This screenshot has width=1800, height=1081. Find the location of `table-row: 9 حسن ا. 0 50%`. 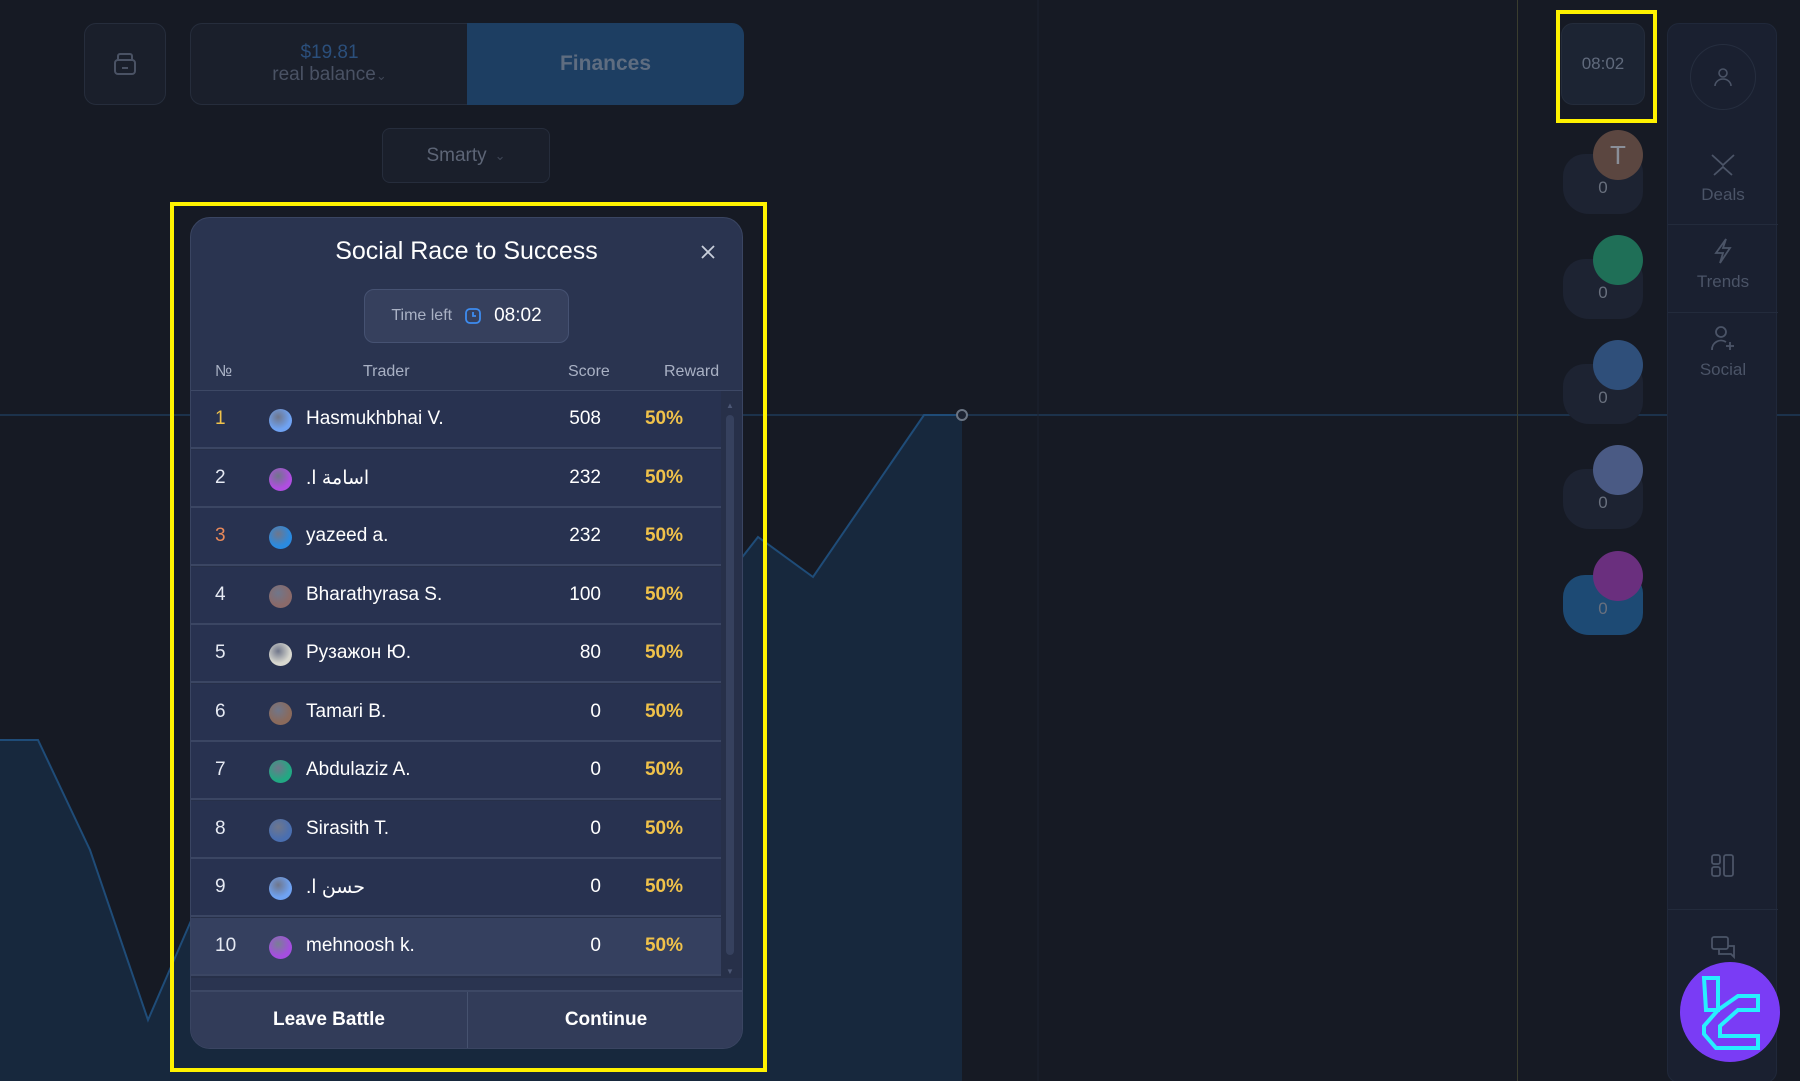

table-row: 9 حسن ا. 0 50% is located at coordinates (456, 888).